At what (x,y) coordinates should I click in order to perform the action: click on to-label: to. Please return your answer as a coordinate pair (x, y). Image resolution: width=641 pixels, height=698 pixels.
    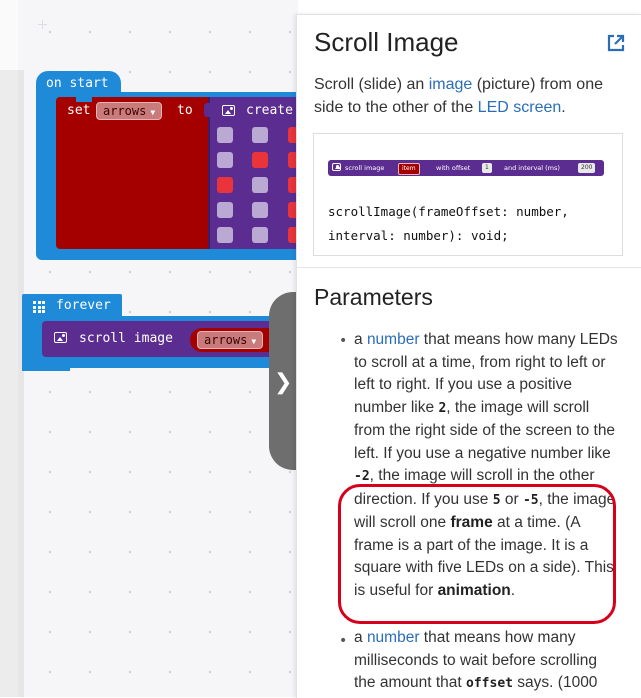
    Looking at the image, I should click on (185, 110).